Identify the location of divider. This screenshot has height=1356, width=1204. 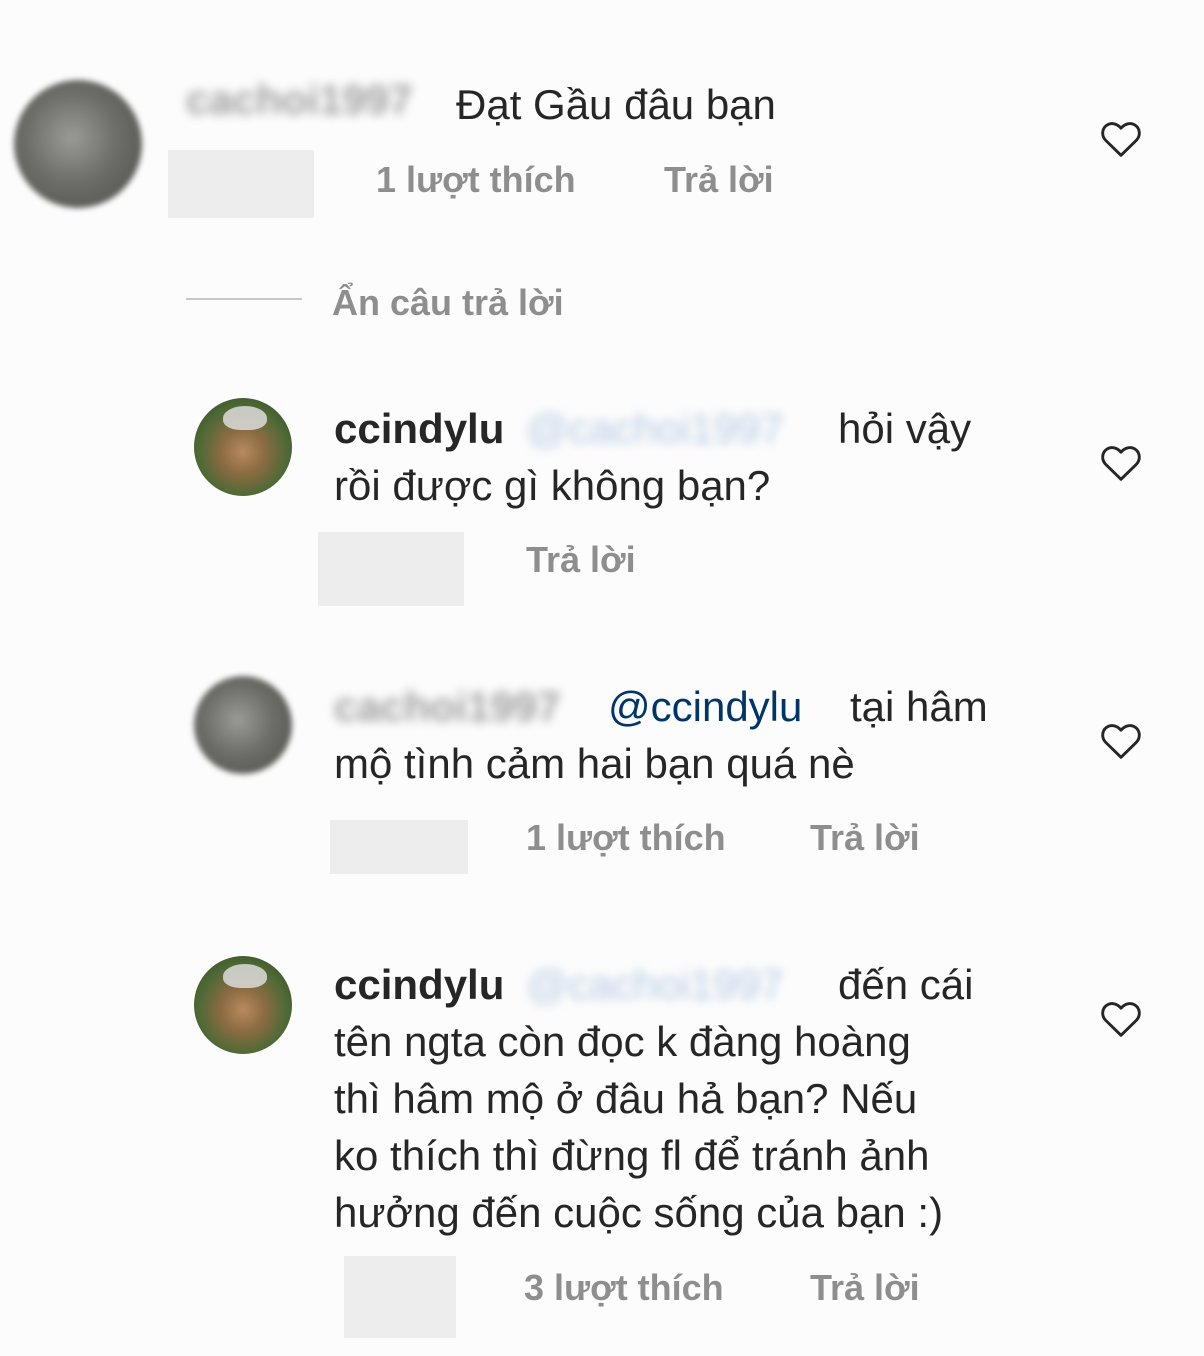
(244, 299).